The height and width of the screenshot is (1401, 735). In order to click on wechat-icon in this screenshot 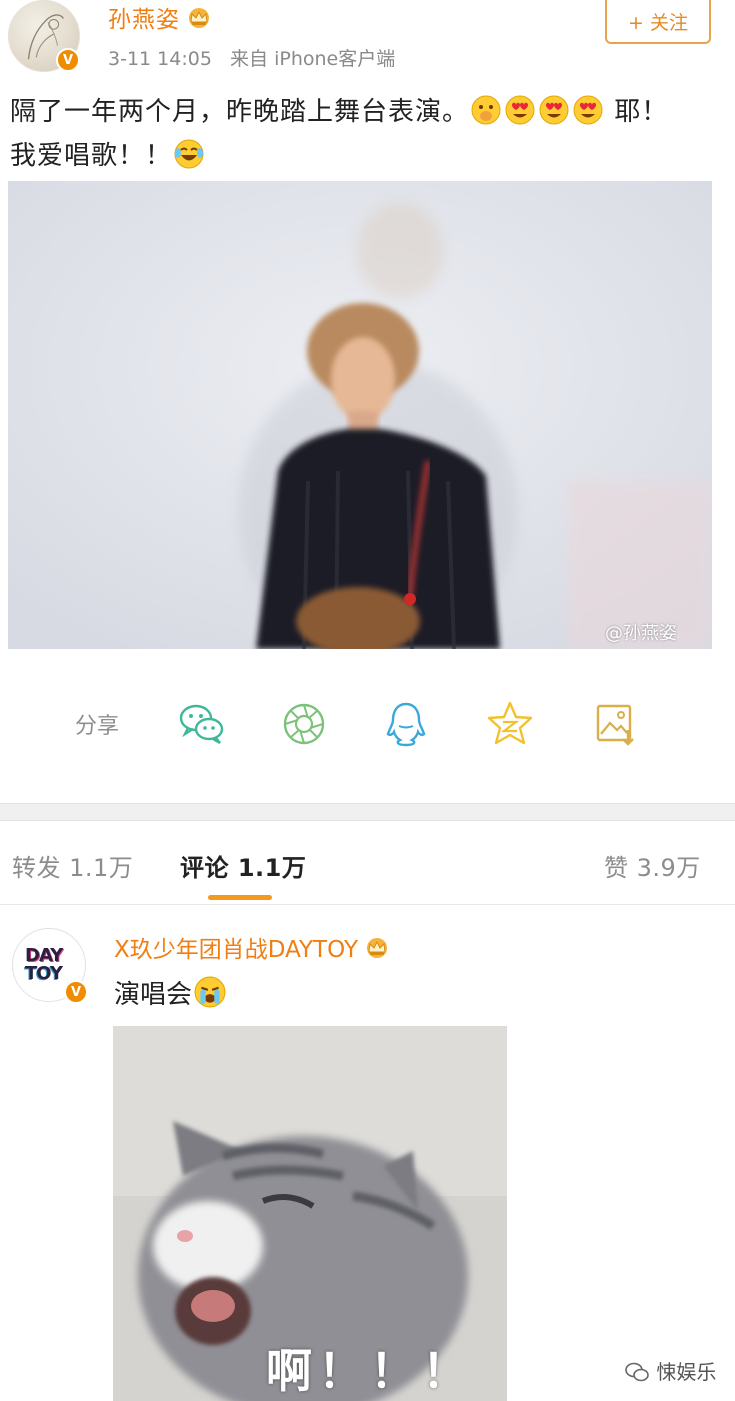, I will do `click(202, 724)`.